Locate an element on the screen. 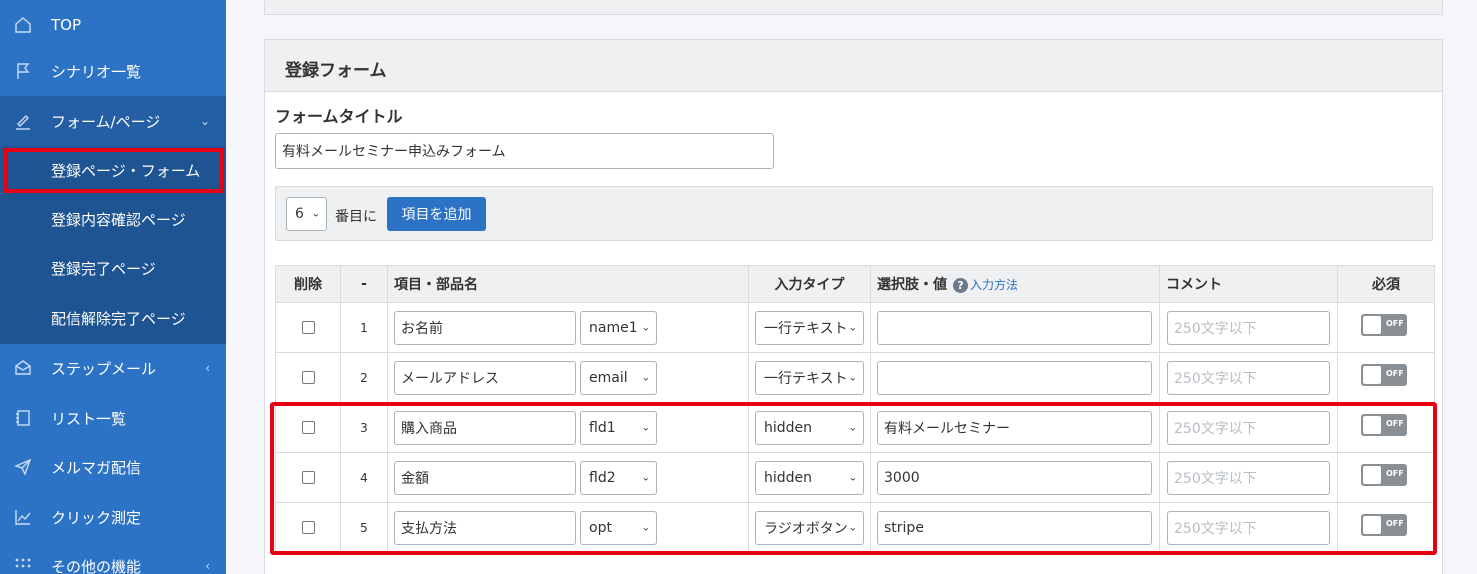  field-name-input: 金額 is located at coordinates (485, 478).